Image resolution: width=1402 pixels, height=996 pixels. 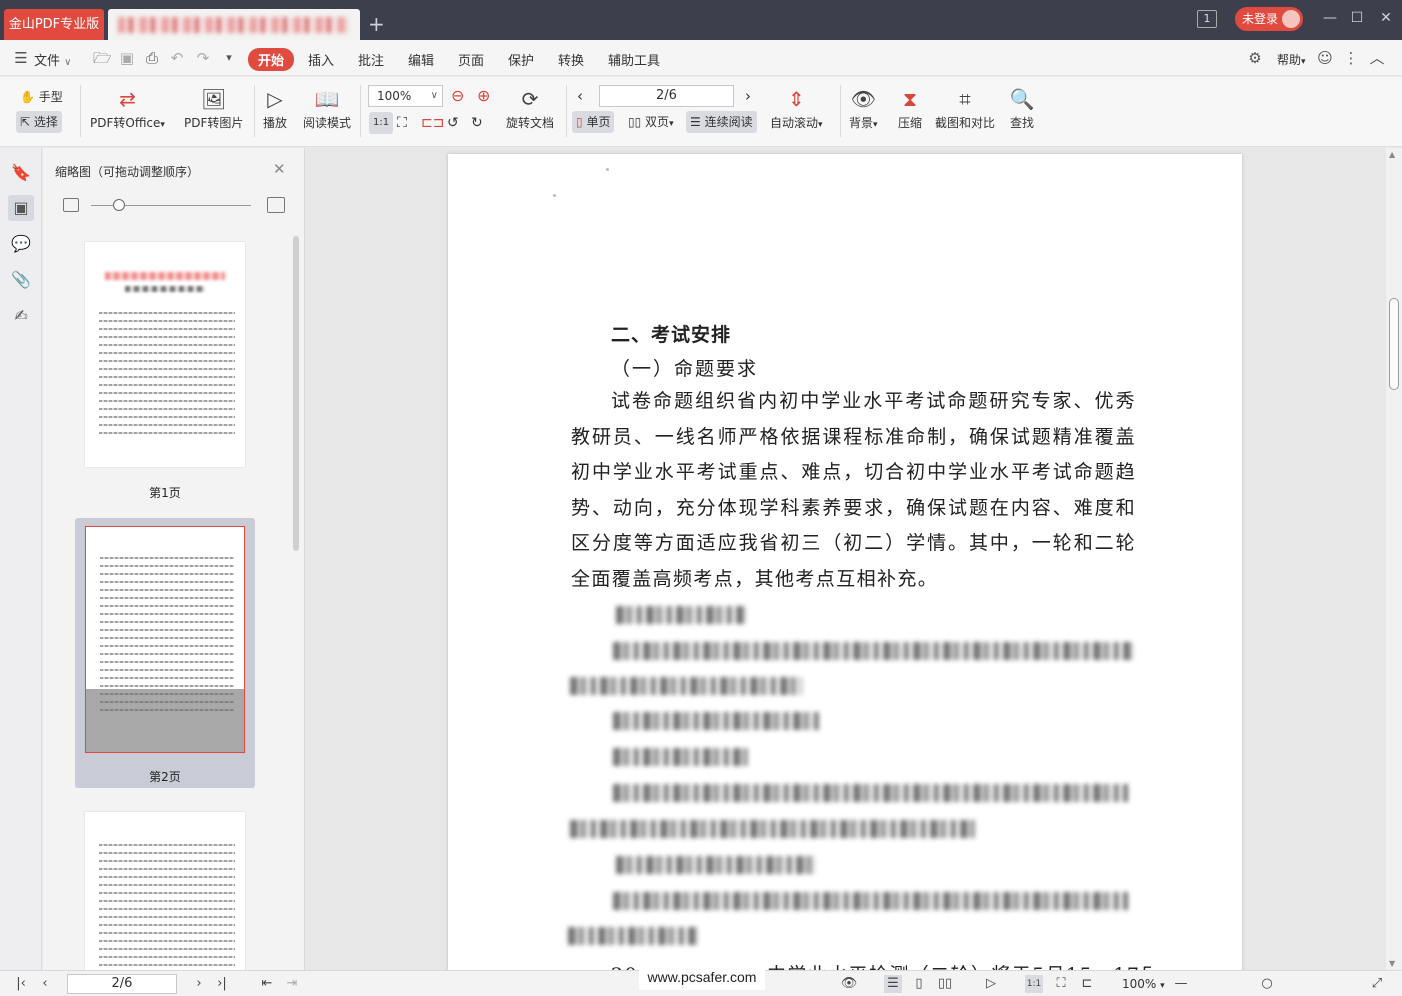 What do you see at coordinates (861, 123) in the screenshot?
I see `background-label: 背景` at bounding box center [861, 123].